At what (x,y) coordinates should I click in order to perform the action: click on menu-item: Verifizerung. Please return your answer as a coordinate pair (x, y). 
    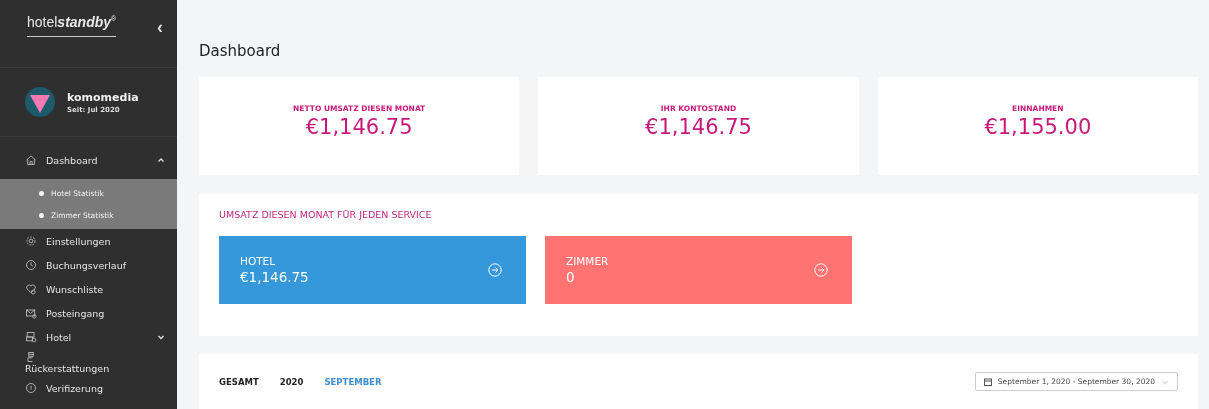
    Looking at the image, I should click on (88, 388).